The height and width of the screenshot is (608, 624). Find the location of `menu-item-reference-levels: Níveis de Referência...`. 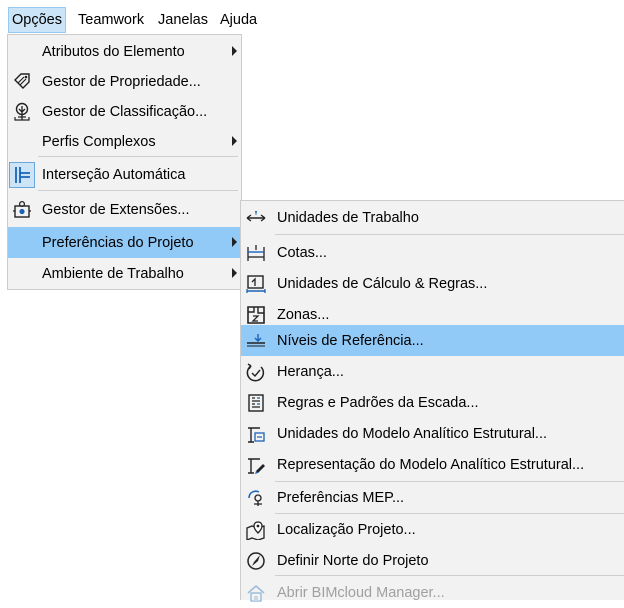

menu-item-reference-levels: Níveis de Referência... is located at coordinates (432, 340).